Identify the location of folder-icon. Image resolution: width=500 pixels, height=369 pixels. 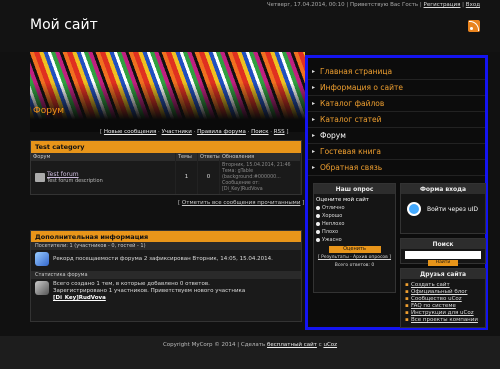
(40, 177).